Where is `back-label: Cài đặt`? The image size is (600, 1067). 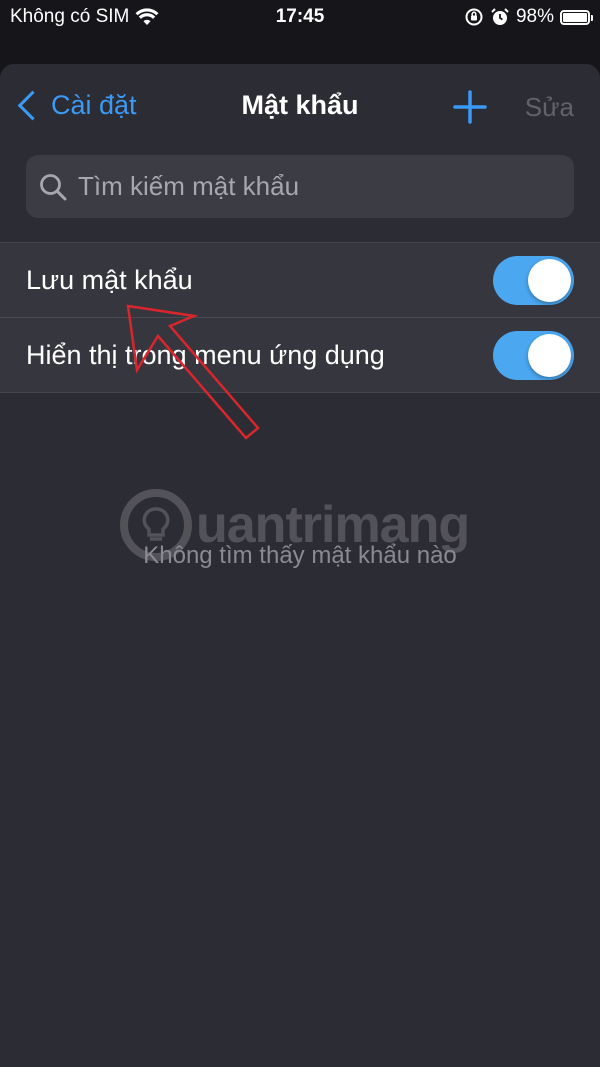 back-label: Cài đặt is located at coordinates (94, 105).